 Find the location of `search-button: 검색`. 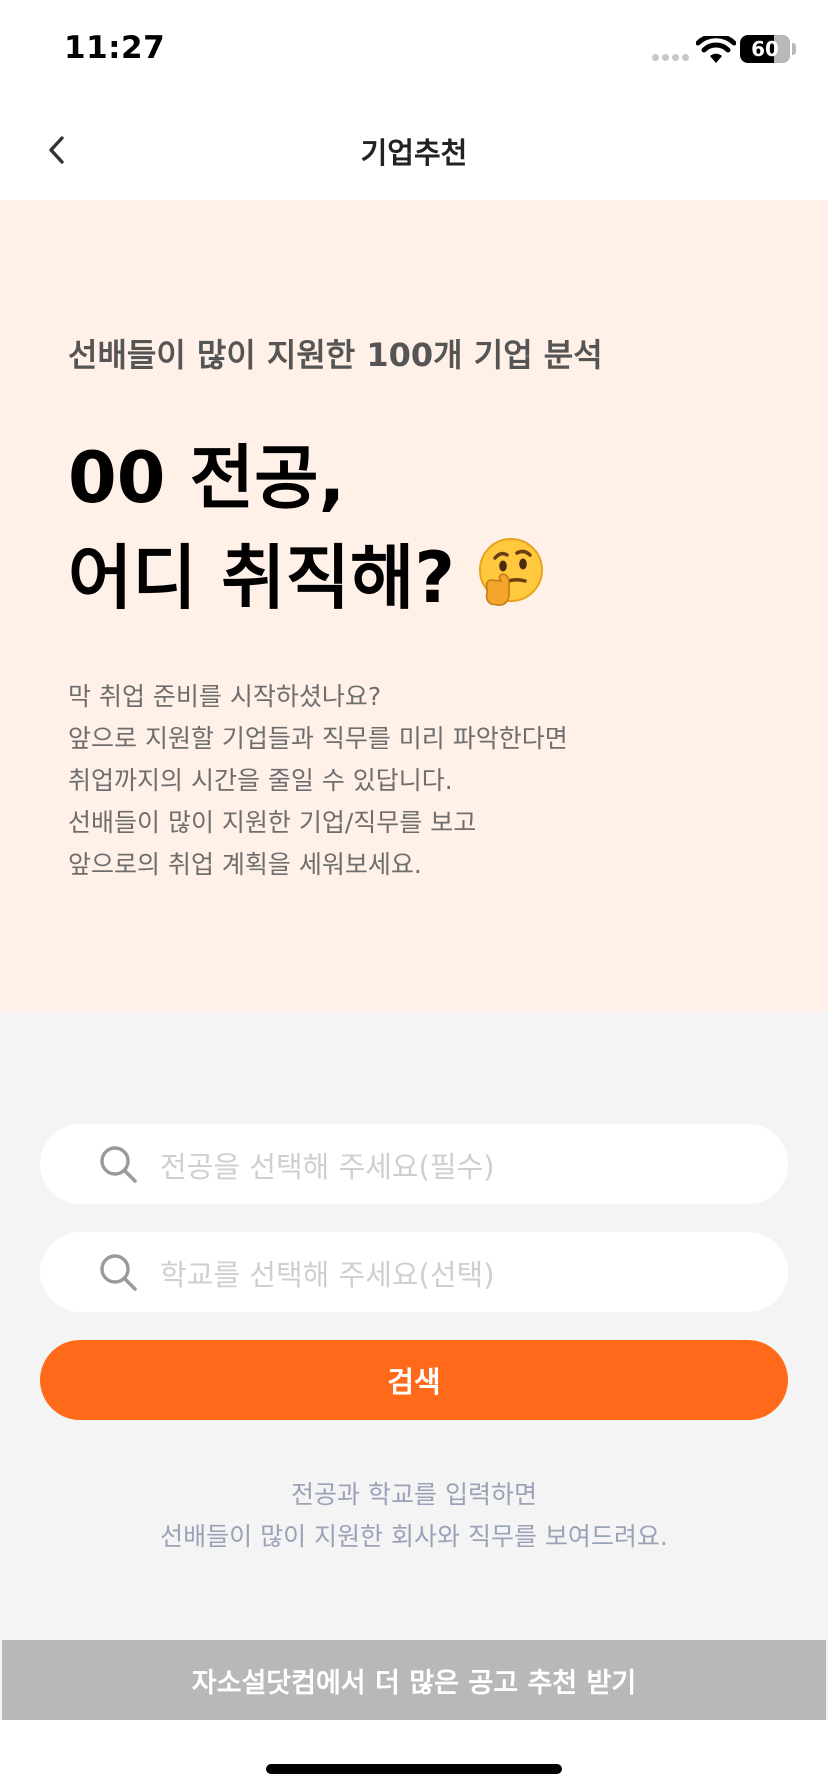

search-button: 검색 is located at coordinates (414, 1380).